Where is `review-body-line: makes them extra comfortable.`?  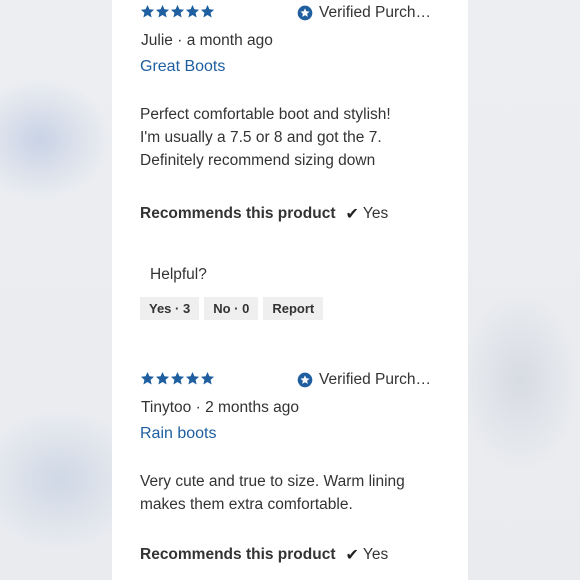 review-body-line: makes them extra comfortable. is located at coordinates (246, 504).